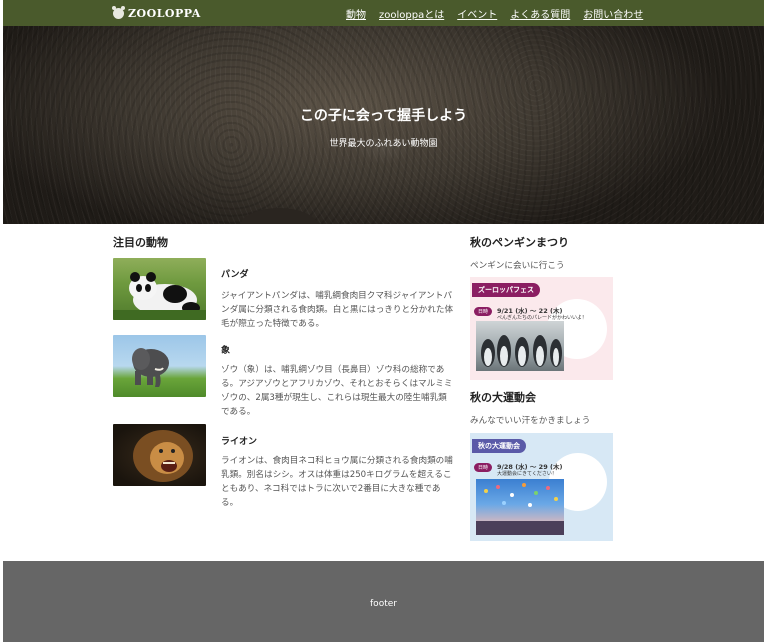  What do you see at coordinates (163, 456) in the screenshot?
I see `lion-illustration` at bounding box center [163, 456].